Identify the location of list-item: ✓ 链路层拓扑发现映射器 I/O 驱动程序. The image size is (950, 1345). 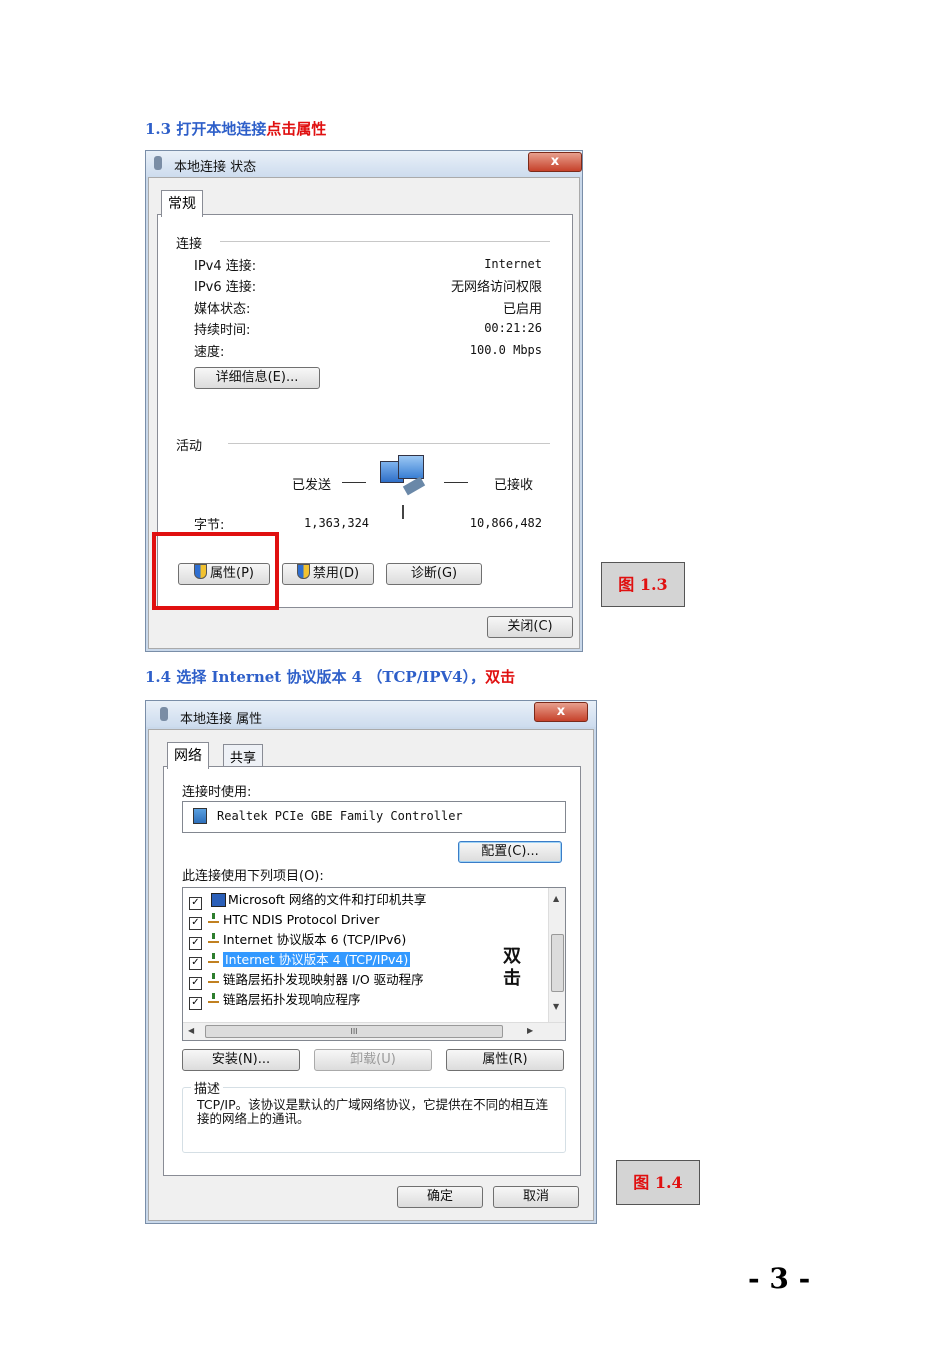
(306, 980).